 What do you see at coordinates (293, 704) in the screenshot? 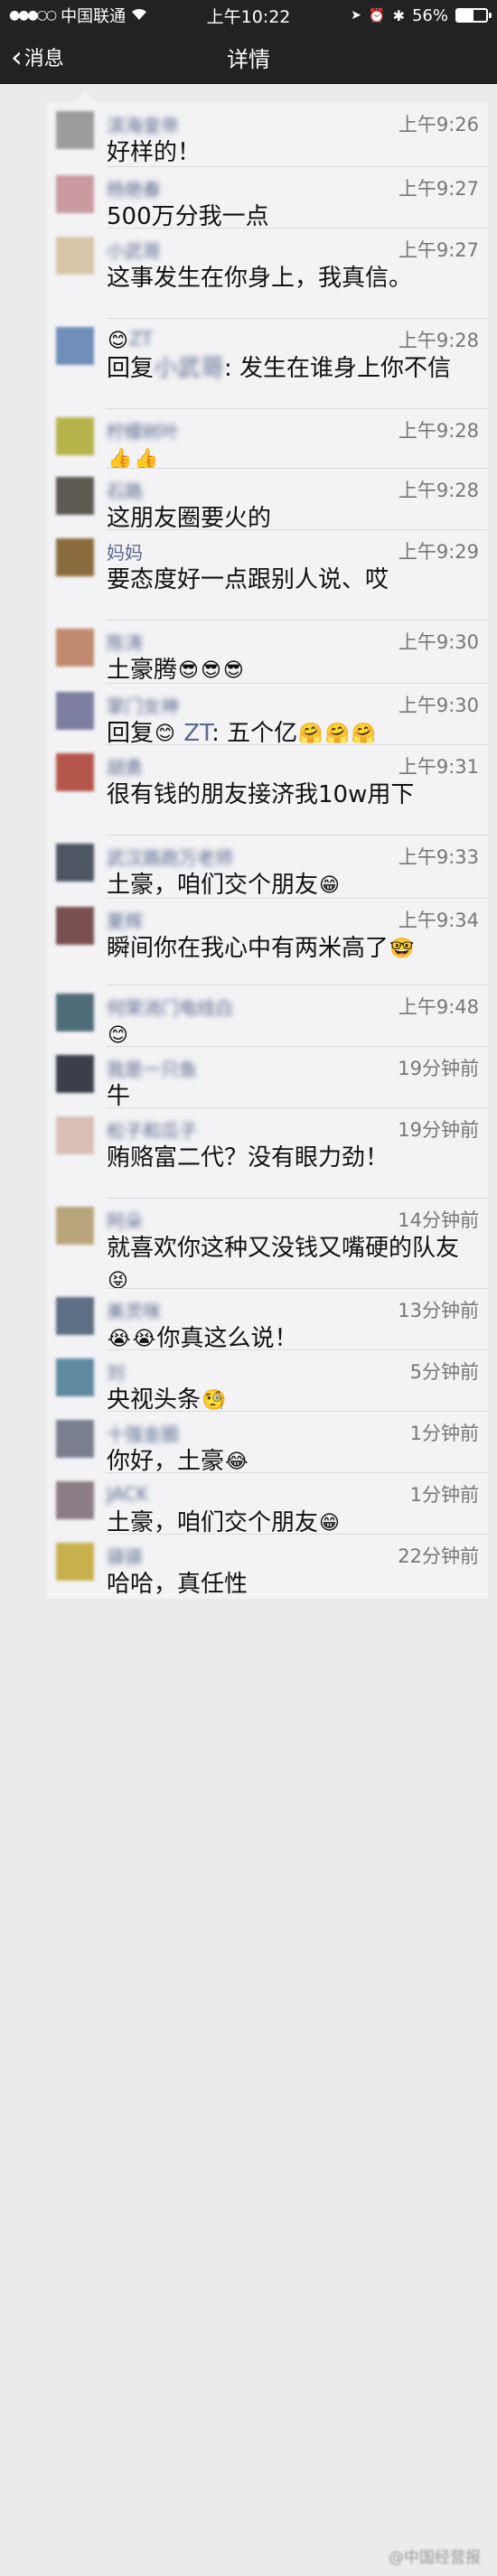
I see `comment-header: 掌门女神 上午9:30` at bounding box center [293, 704].